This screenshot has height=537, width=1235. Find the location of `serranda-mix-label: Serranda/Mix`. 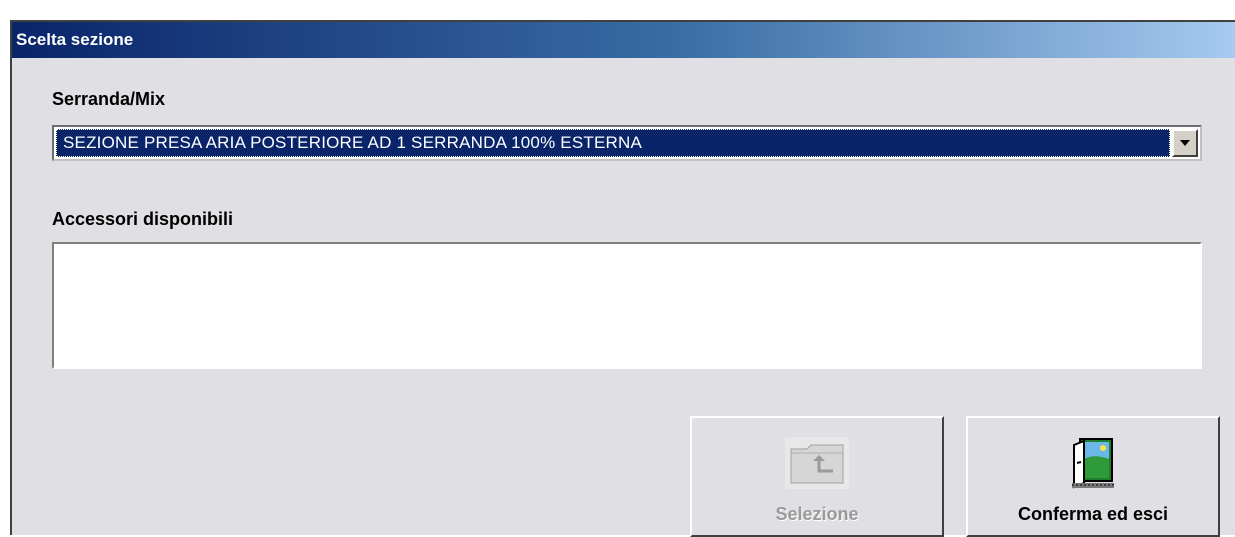

serranda-mix-label: Serranda/Mix is located at coordinates (109, 99).